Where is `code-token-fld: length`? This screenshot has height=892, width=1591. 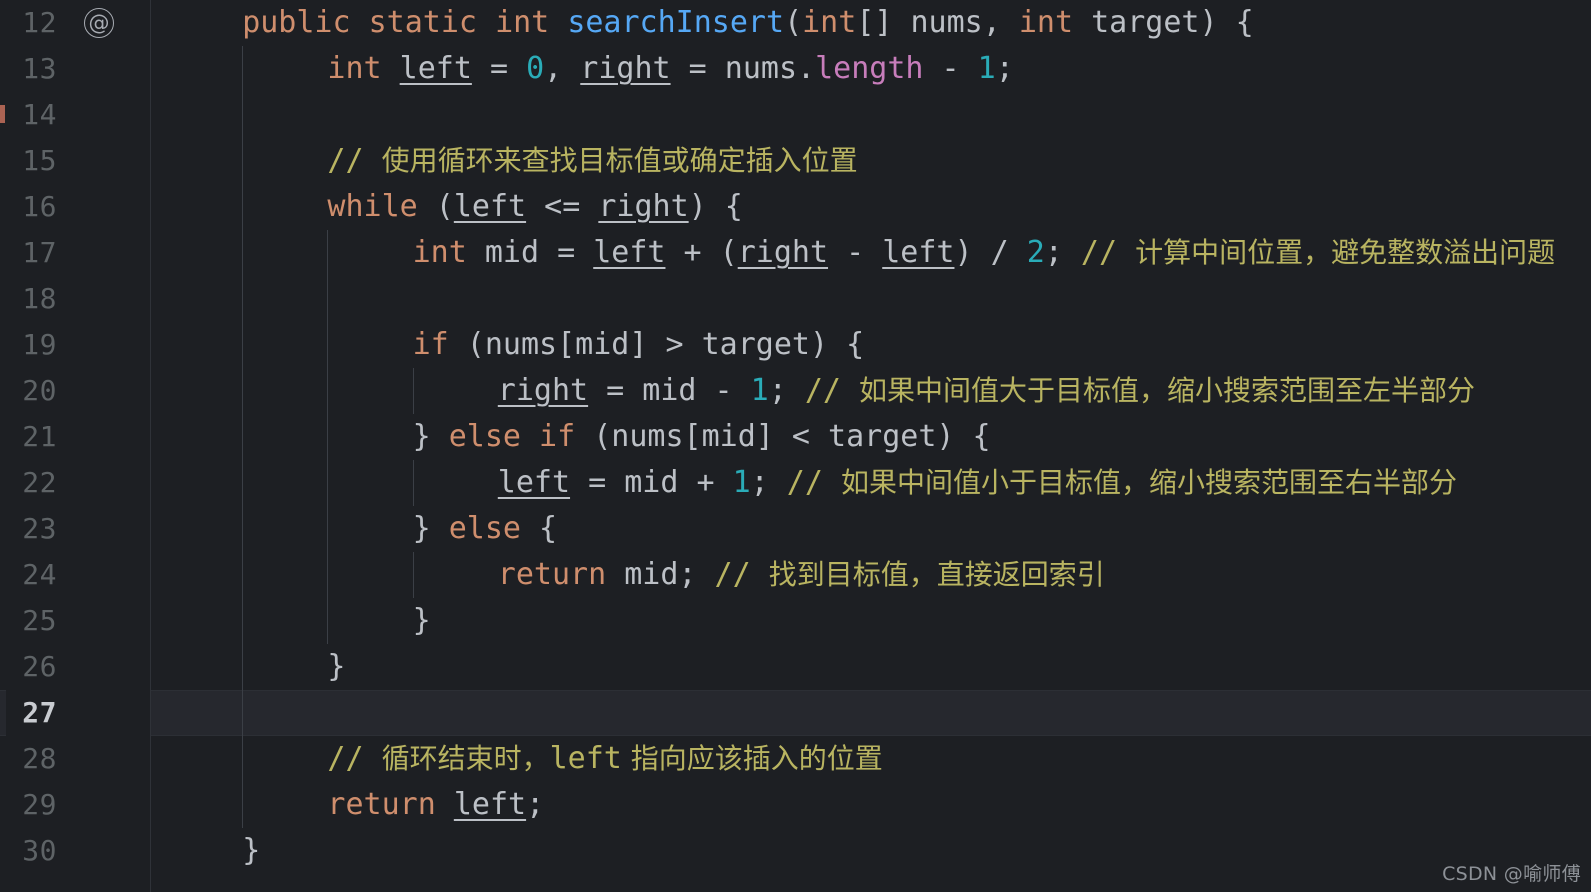 code-token-fld: length is located at coordinates (869, 68).